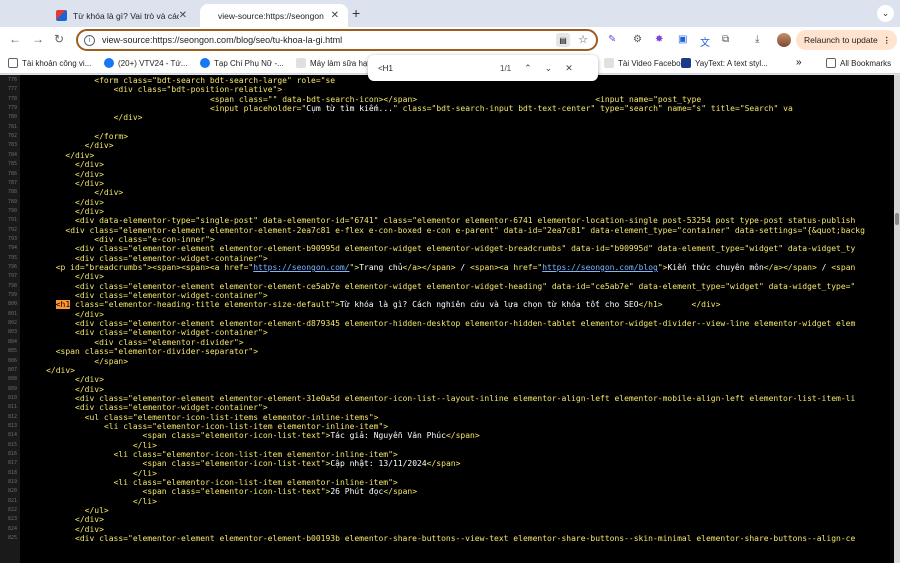 The width and height of the screenshot is (900, 563). Describe the element at coordinates (61, 15) in the screenshot. I see `site-favicon-icon` at that location.